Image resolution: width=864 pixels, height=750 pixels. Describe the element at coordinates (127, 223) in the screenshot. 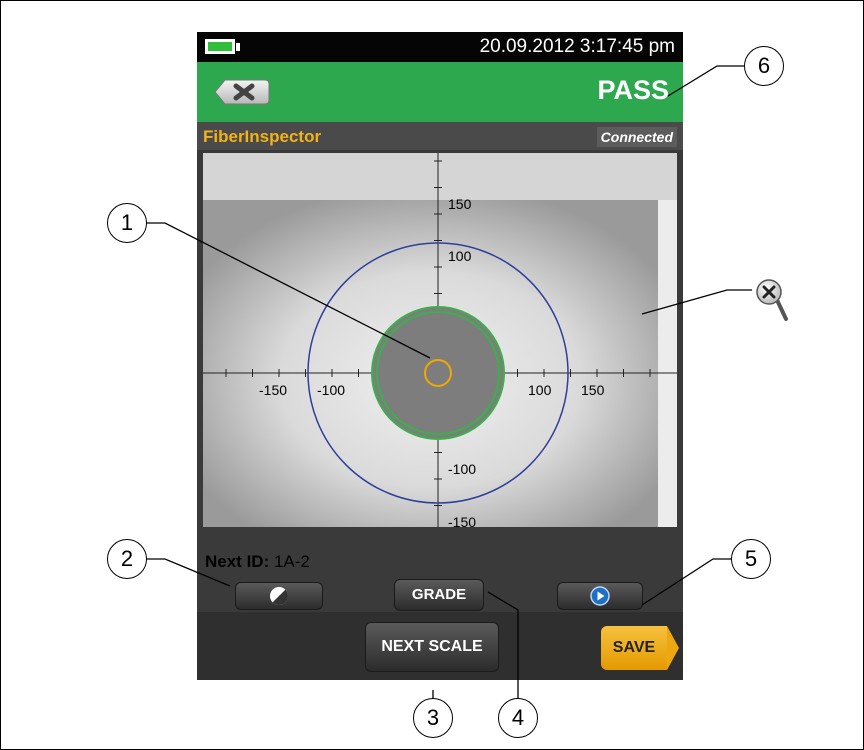

I see `callout-1: 1` at that location.